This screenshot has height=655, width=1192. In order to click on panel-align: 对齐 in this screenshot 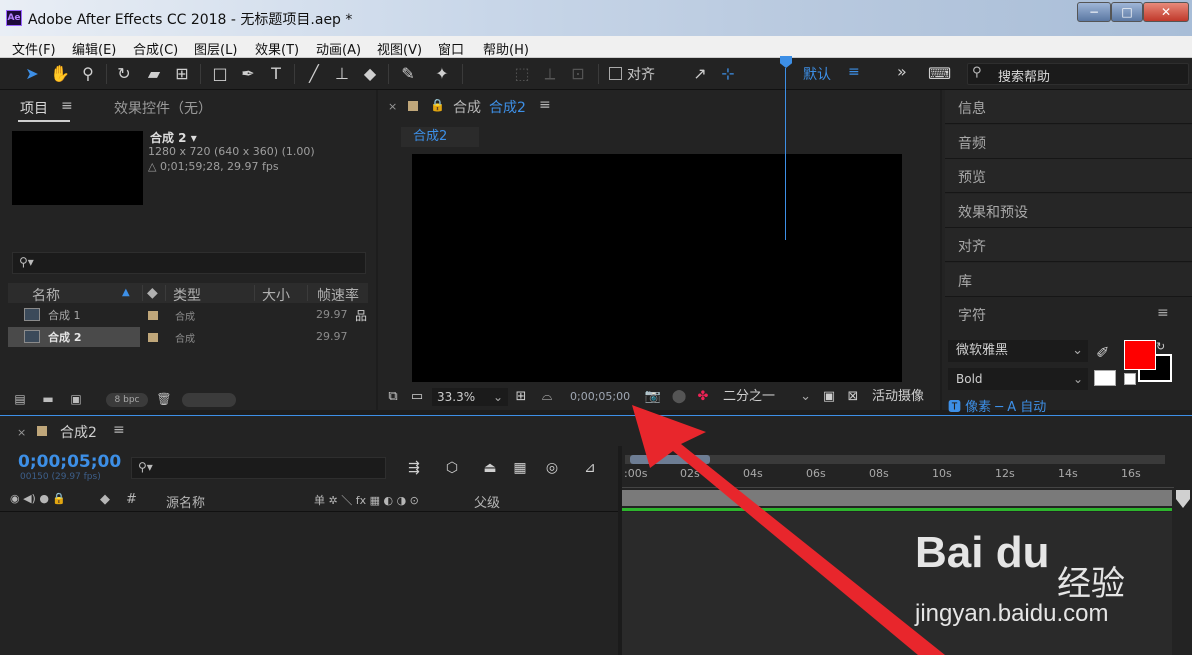, I will do `click(1068, 245)`.